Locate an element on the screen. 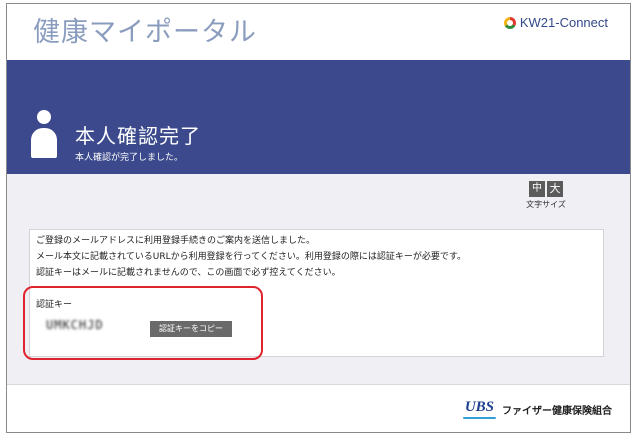 The width and height of the screenshot is (640, 440). font-size-medium-button: 中 is located at coordinates (537, 189).